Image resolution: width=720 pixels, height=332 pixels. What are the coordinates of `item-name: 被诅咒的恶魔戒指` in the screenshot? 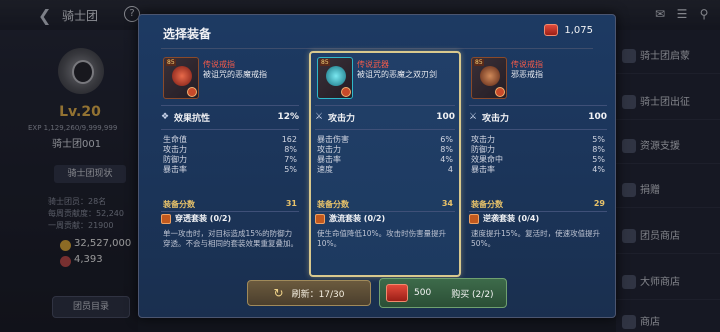 It's located at (235, 74).